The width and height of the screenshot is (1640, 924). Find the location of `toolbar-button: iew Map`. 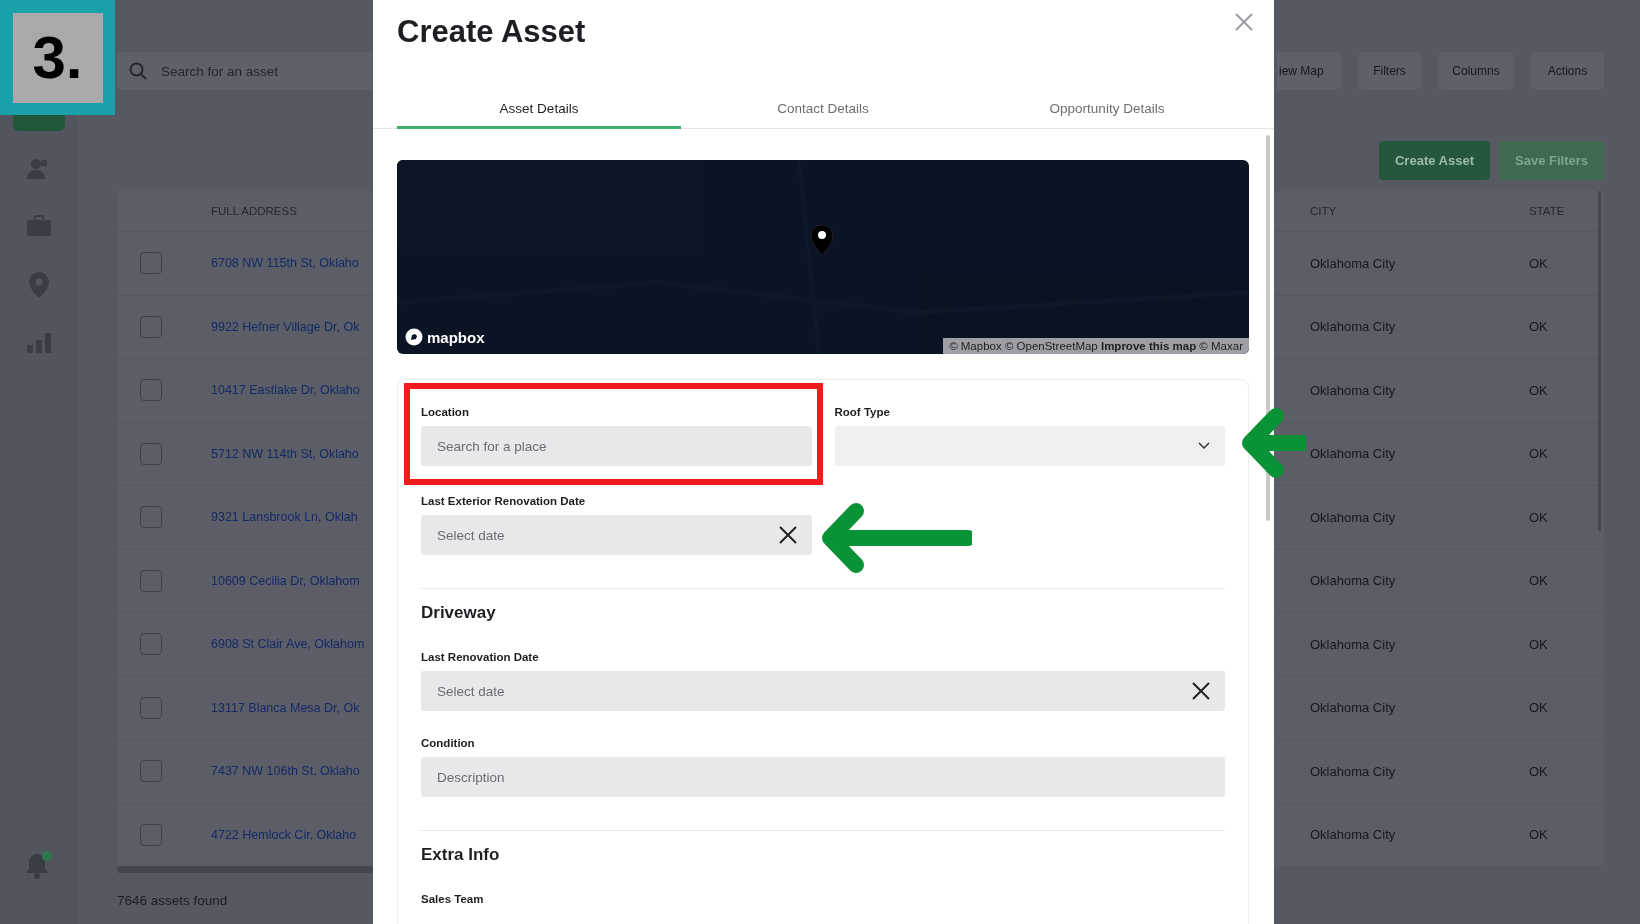

toolbar-button: iew Map is located at coordinates (1309, 71).